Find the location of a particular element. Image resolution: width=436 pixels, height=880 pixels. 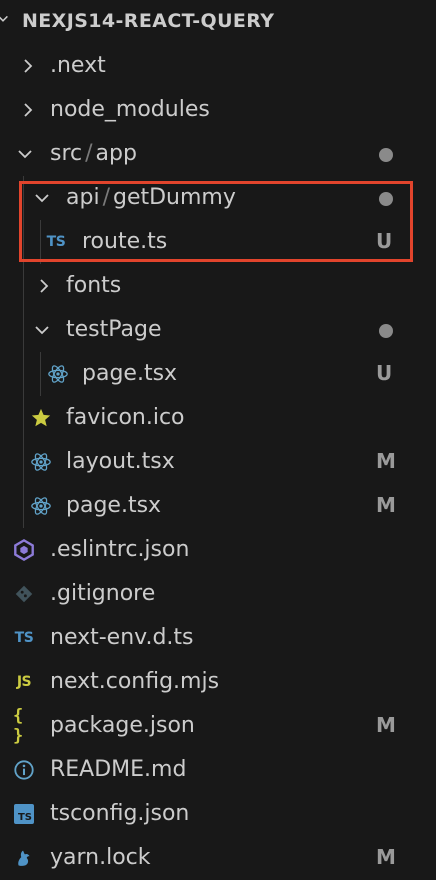

tree-item-eslintrc: .eslintrc.json is located at coordinates (218, 550).